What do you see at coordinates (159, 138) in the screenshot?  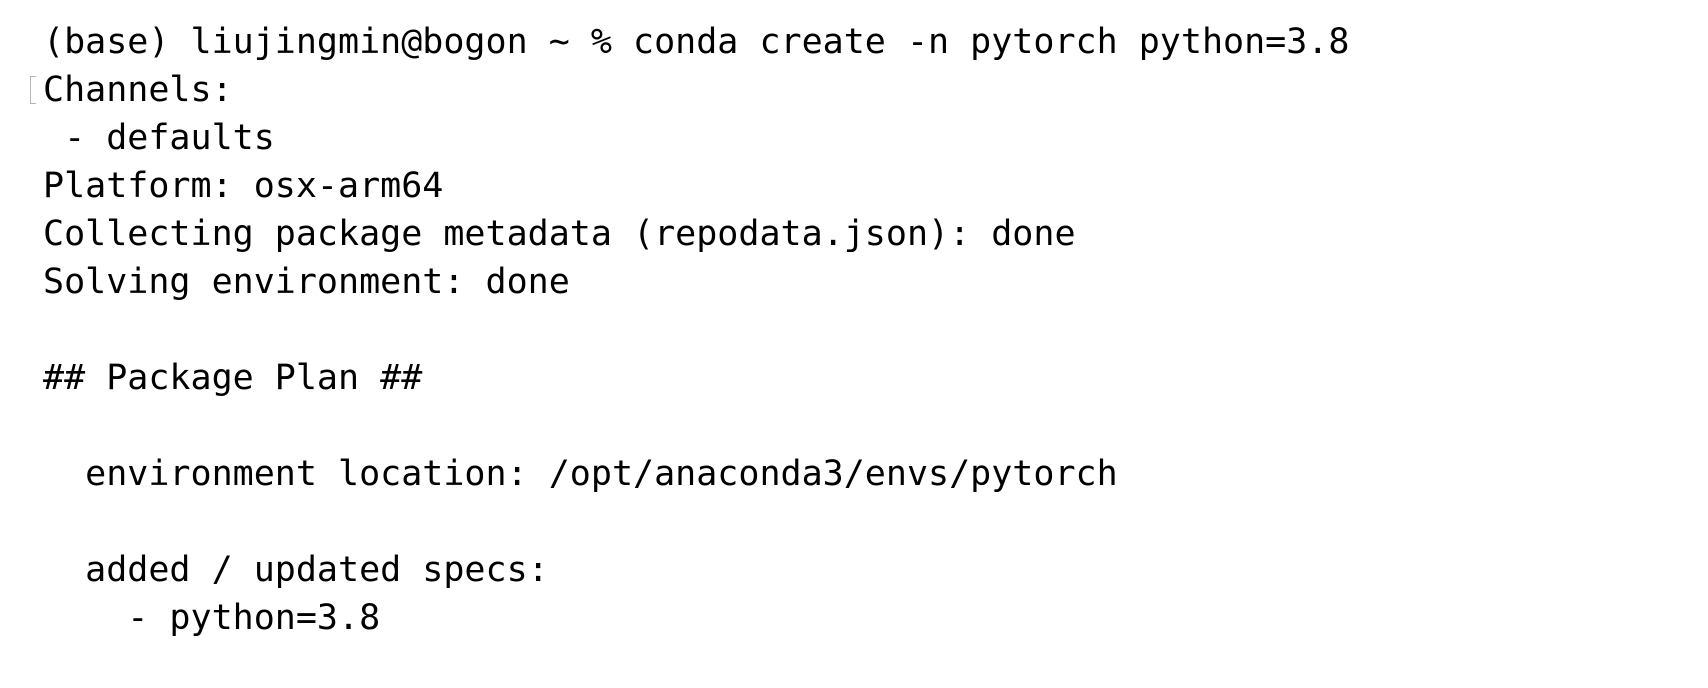 I see `output-line-defaults: - defaults` at bounding box center [159, 138].